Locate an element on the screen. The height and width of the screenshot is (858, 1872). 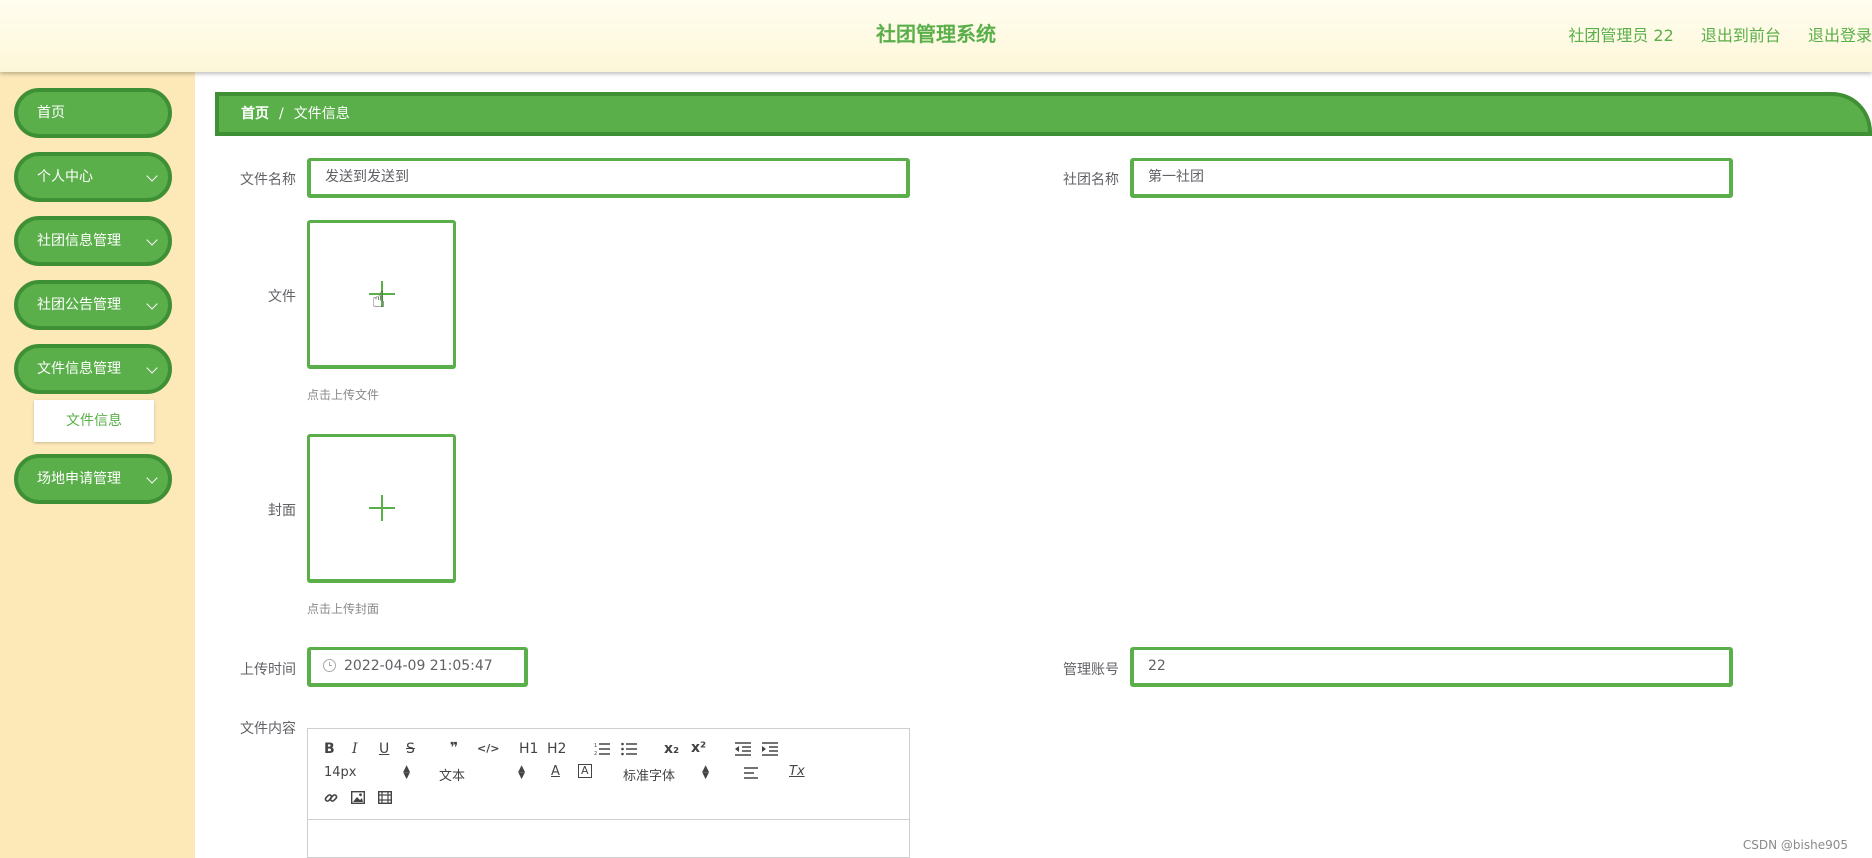
video-icon is located at coordinates (385, 797).